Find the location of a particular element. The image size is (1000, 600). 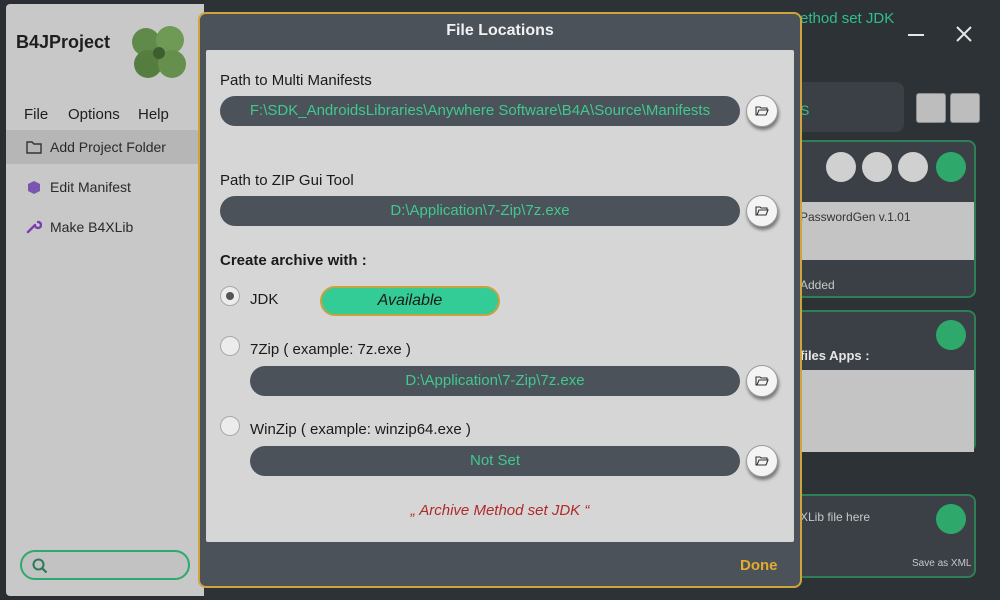

menu-bar: File Options Help is located at coordinates (105, 117).